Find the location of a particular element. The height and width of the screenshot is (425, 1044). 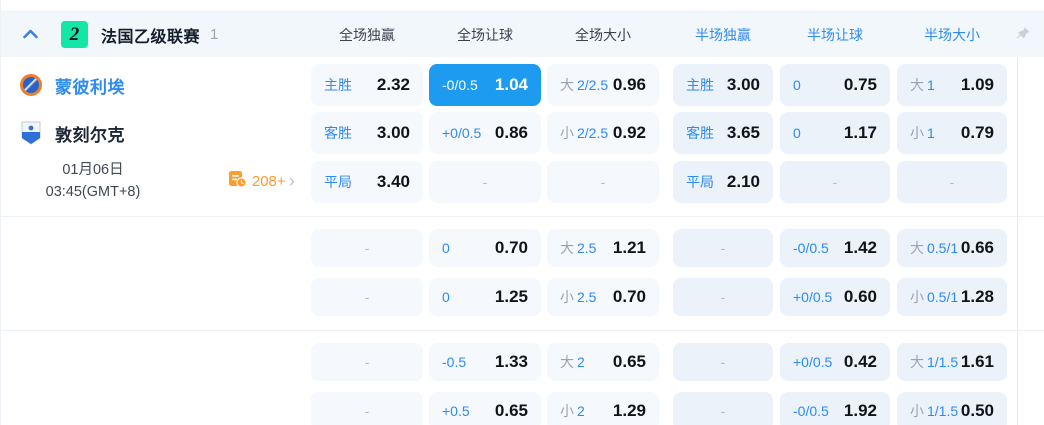

chevron-right-icon: › is located at coordinates (291, 182).